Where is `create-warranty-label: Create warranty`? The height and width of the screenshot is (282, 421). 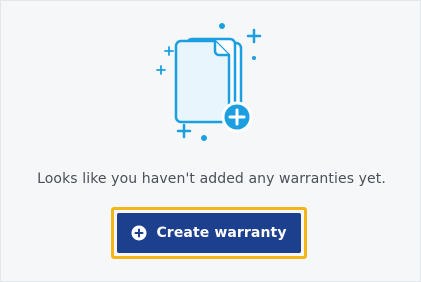
create-warranty-label: Create warranty is located at coordinates (221, 233).